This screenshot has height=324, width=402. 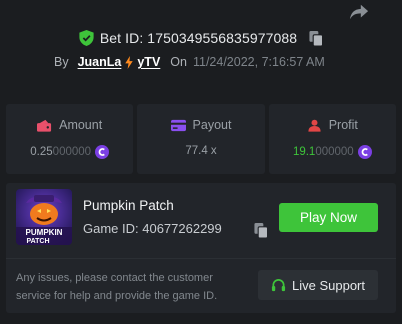 I want to click on bet-id: Bet ID: 1750349556835977088, so click(x=198, y=38).